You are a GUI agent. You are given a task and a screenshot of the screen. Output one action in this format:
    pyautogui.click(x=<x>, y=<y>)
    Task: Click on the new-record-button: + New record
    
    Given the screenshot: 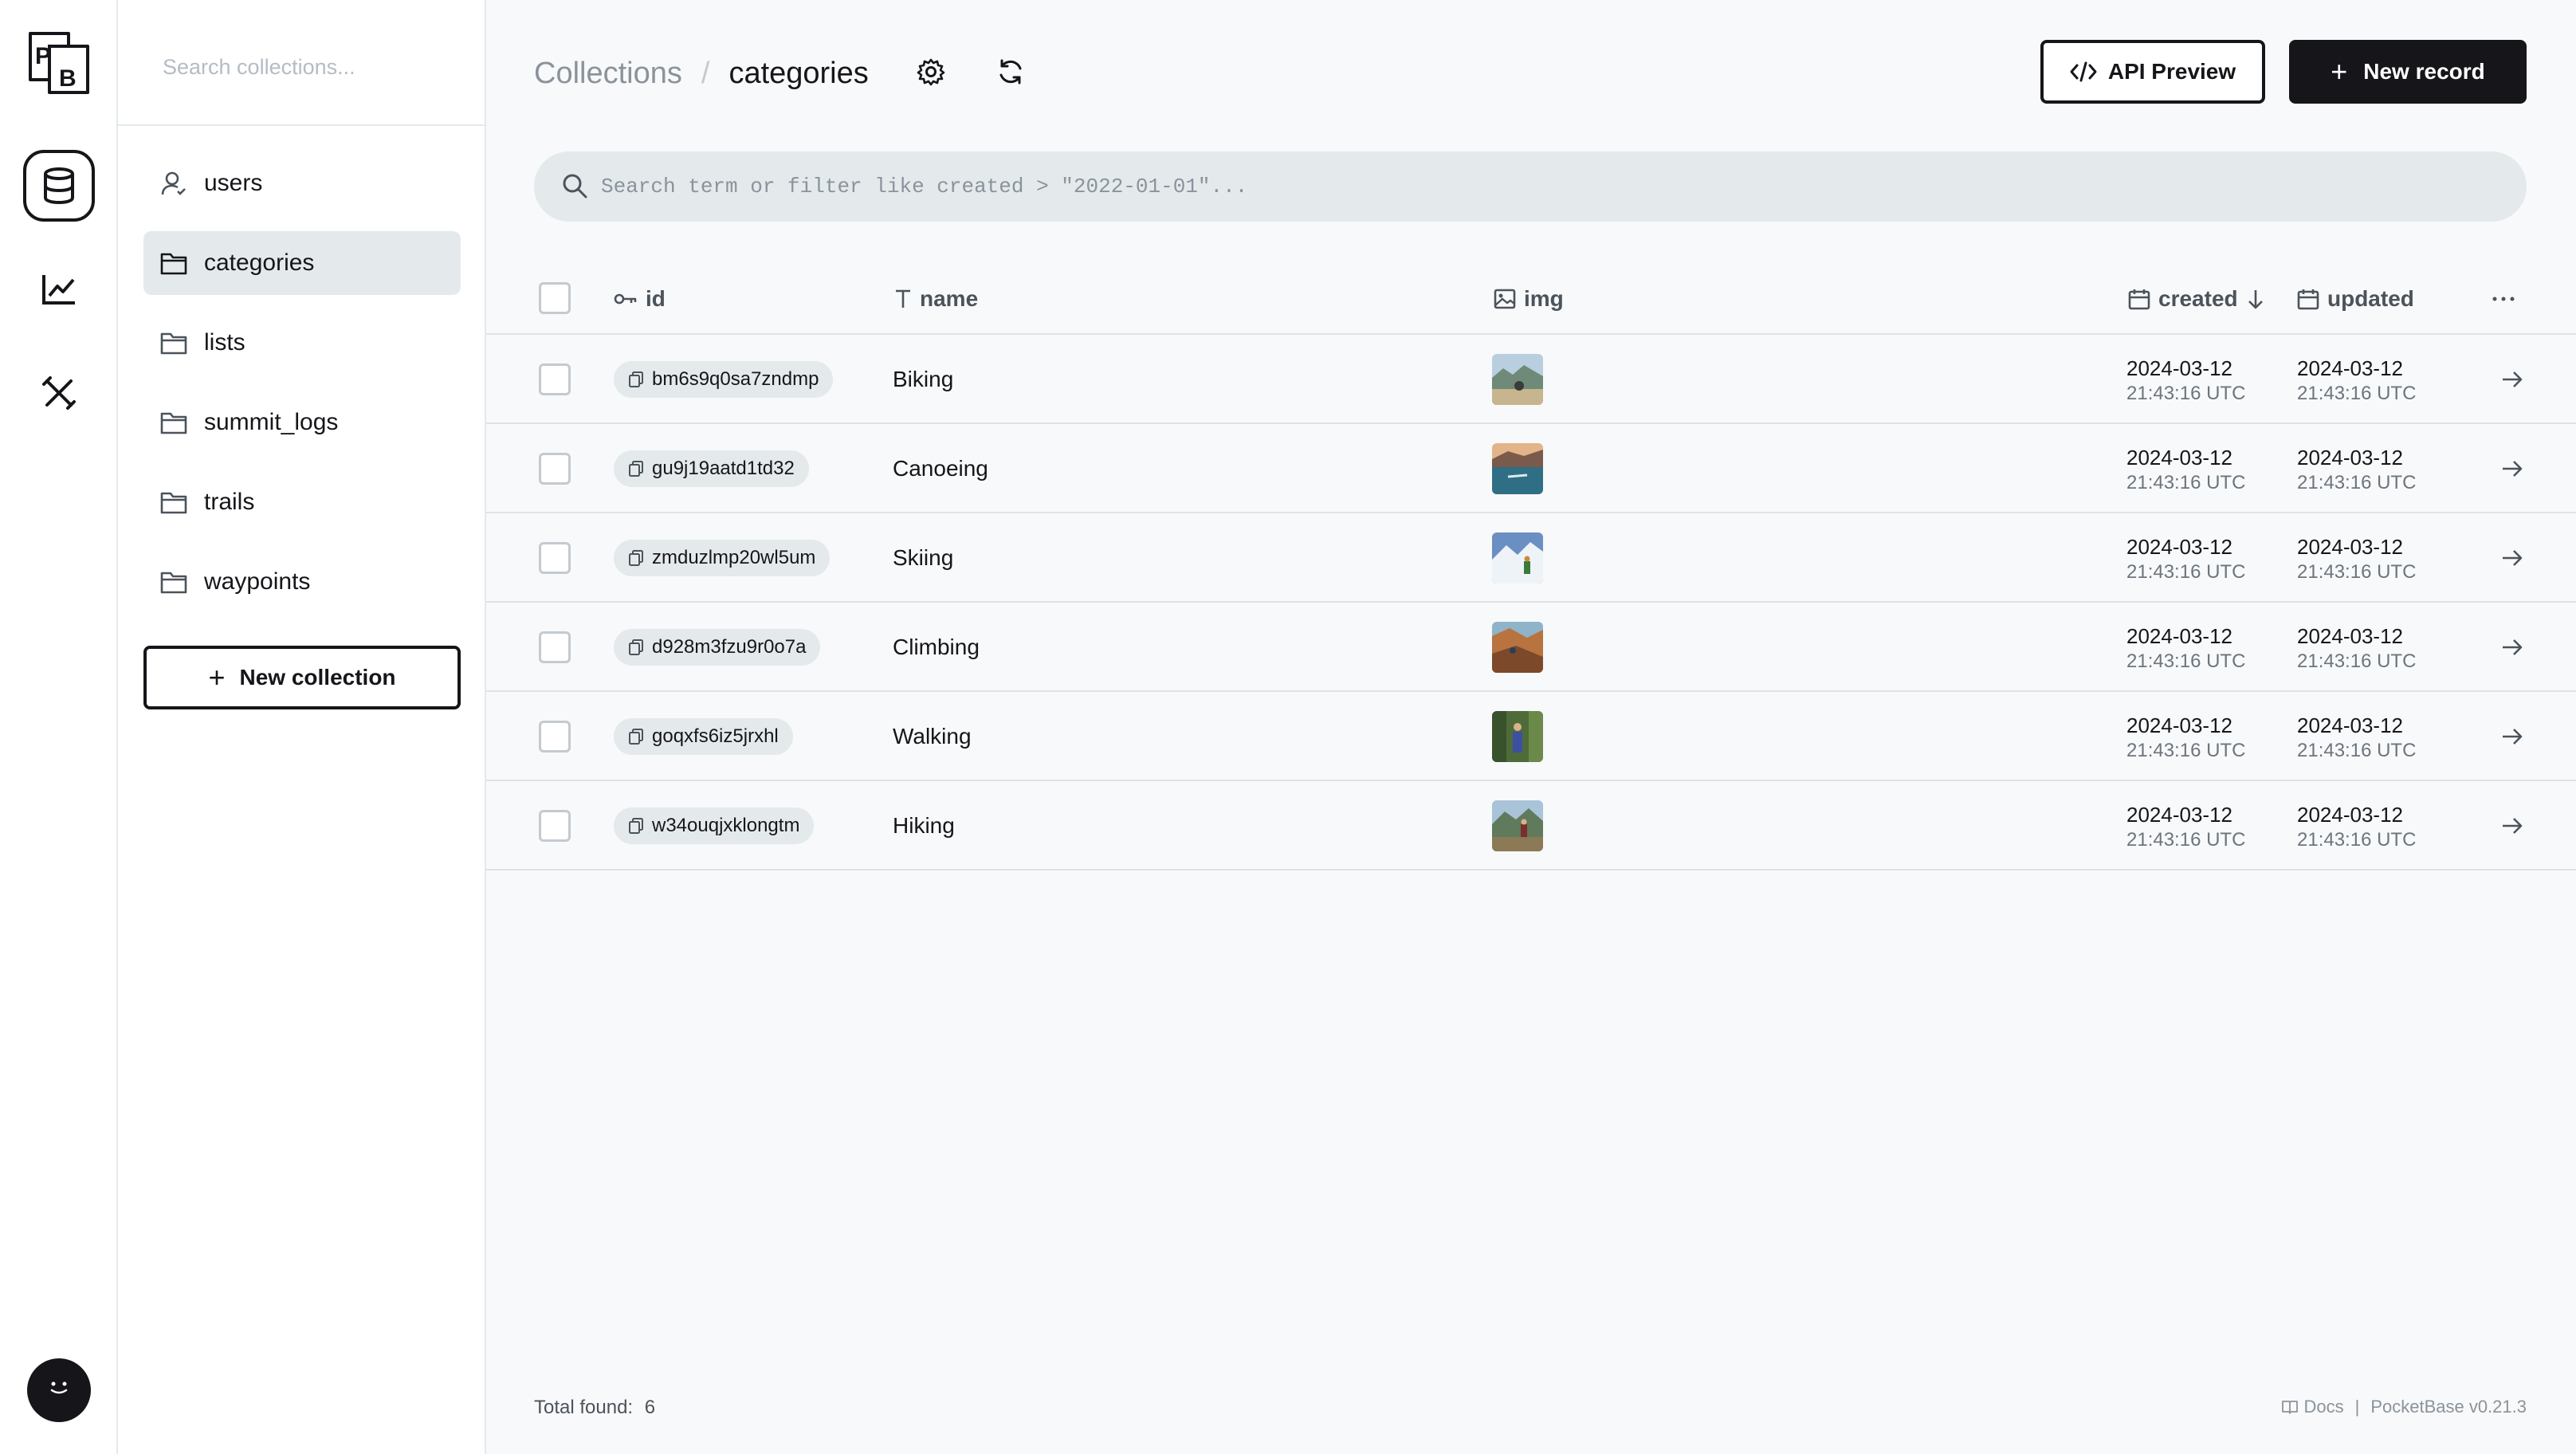 What is the action you would take?
    pyautogui.click(x=2408, y=72)
    